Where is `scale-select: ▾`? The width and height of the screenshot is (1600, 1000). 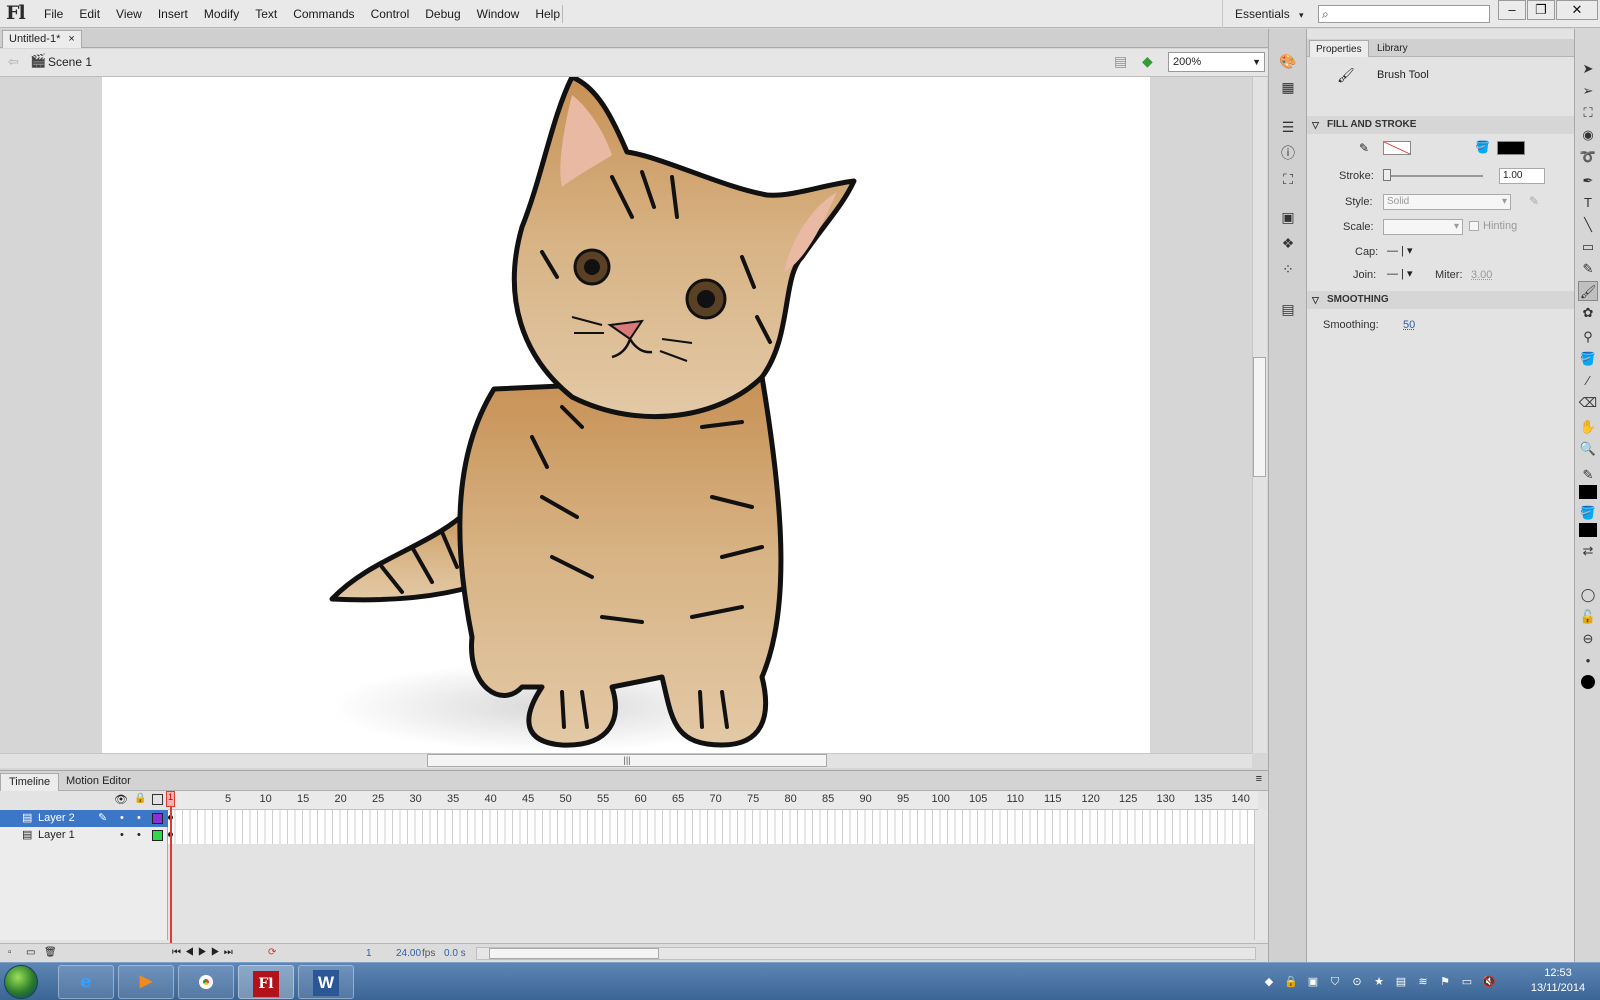 scale-select: ▾ is located at coordinates (1423, 227).